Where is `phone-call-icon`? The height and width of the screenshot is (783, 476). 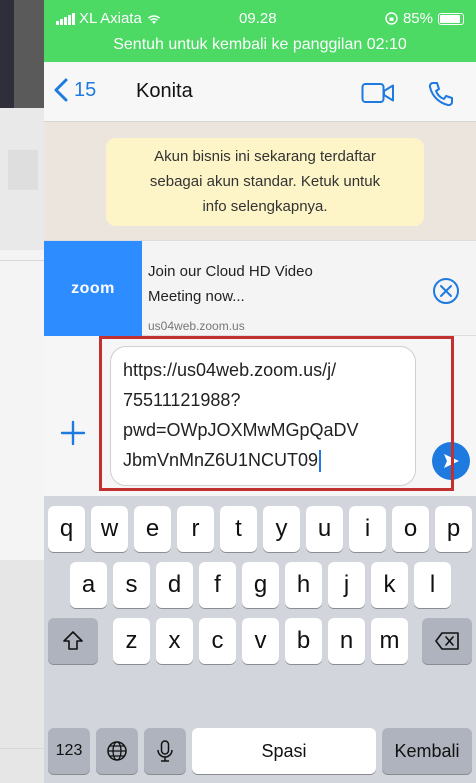
phone-call-icon is located at coordinates (441, 94).